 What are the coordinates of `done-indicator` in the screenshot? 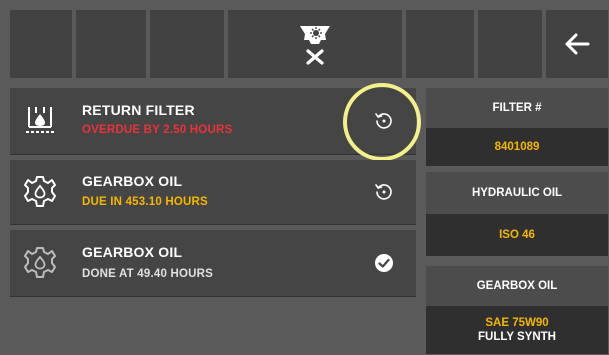 It's located at (384, 263).